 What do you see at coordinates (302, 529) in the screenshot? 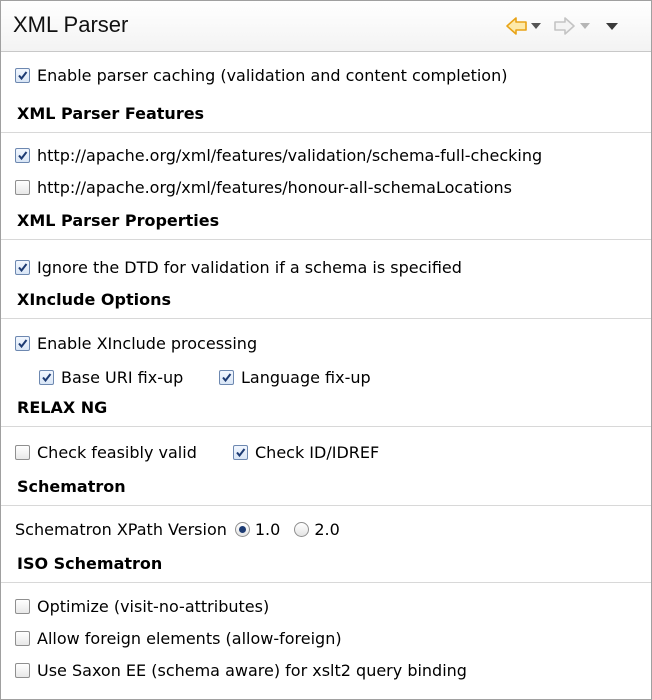
I see `xpath-version-2-radio` at bounding box center [302, 529].